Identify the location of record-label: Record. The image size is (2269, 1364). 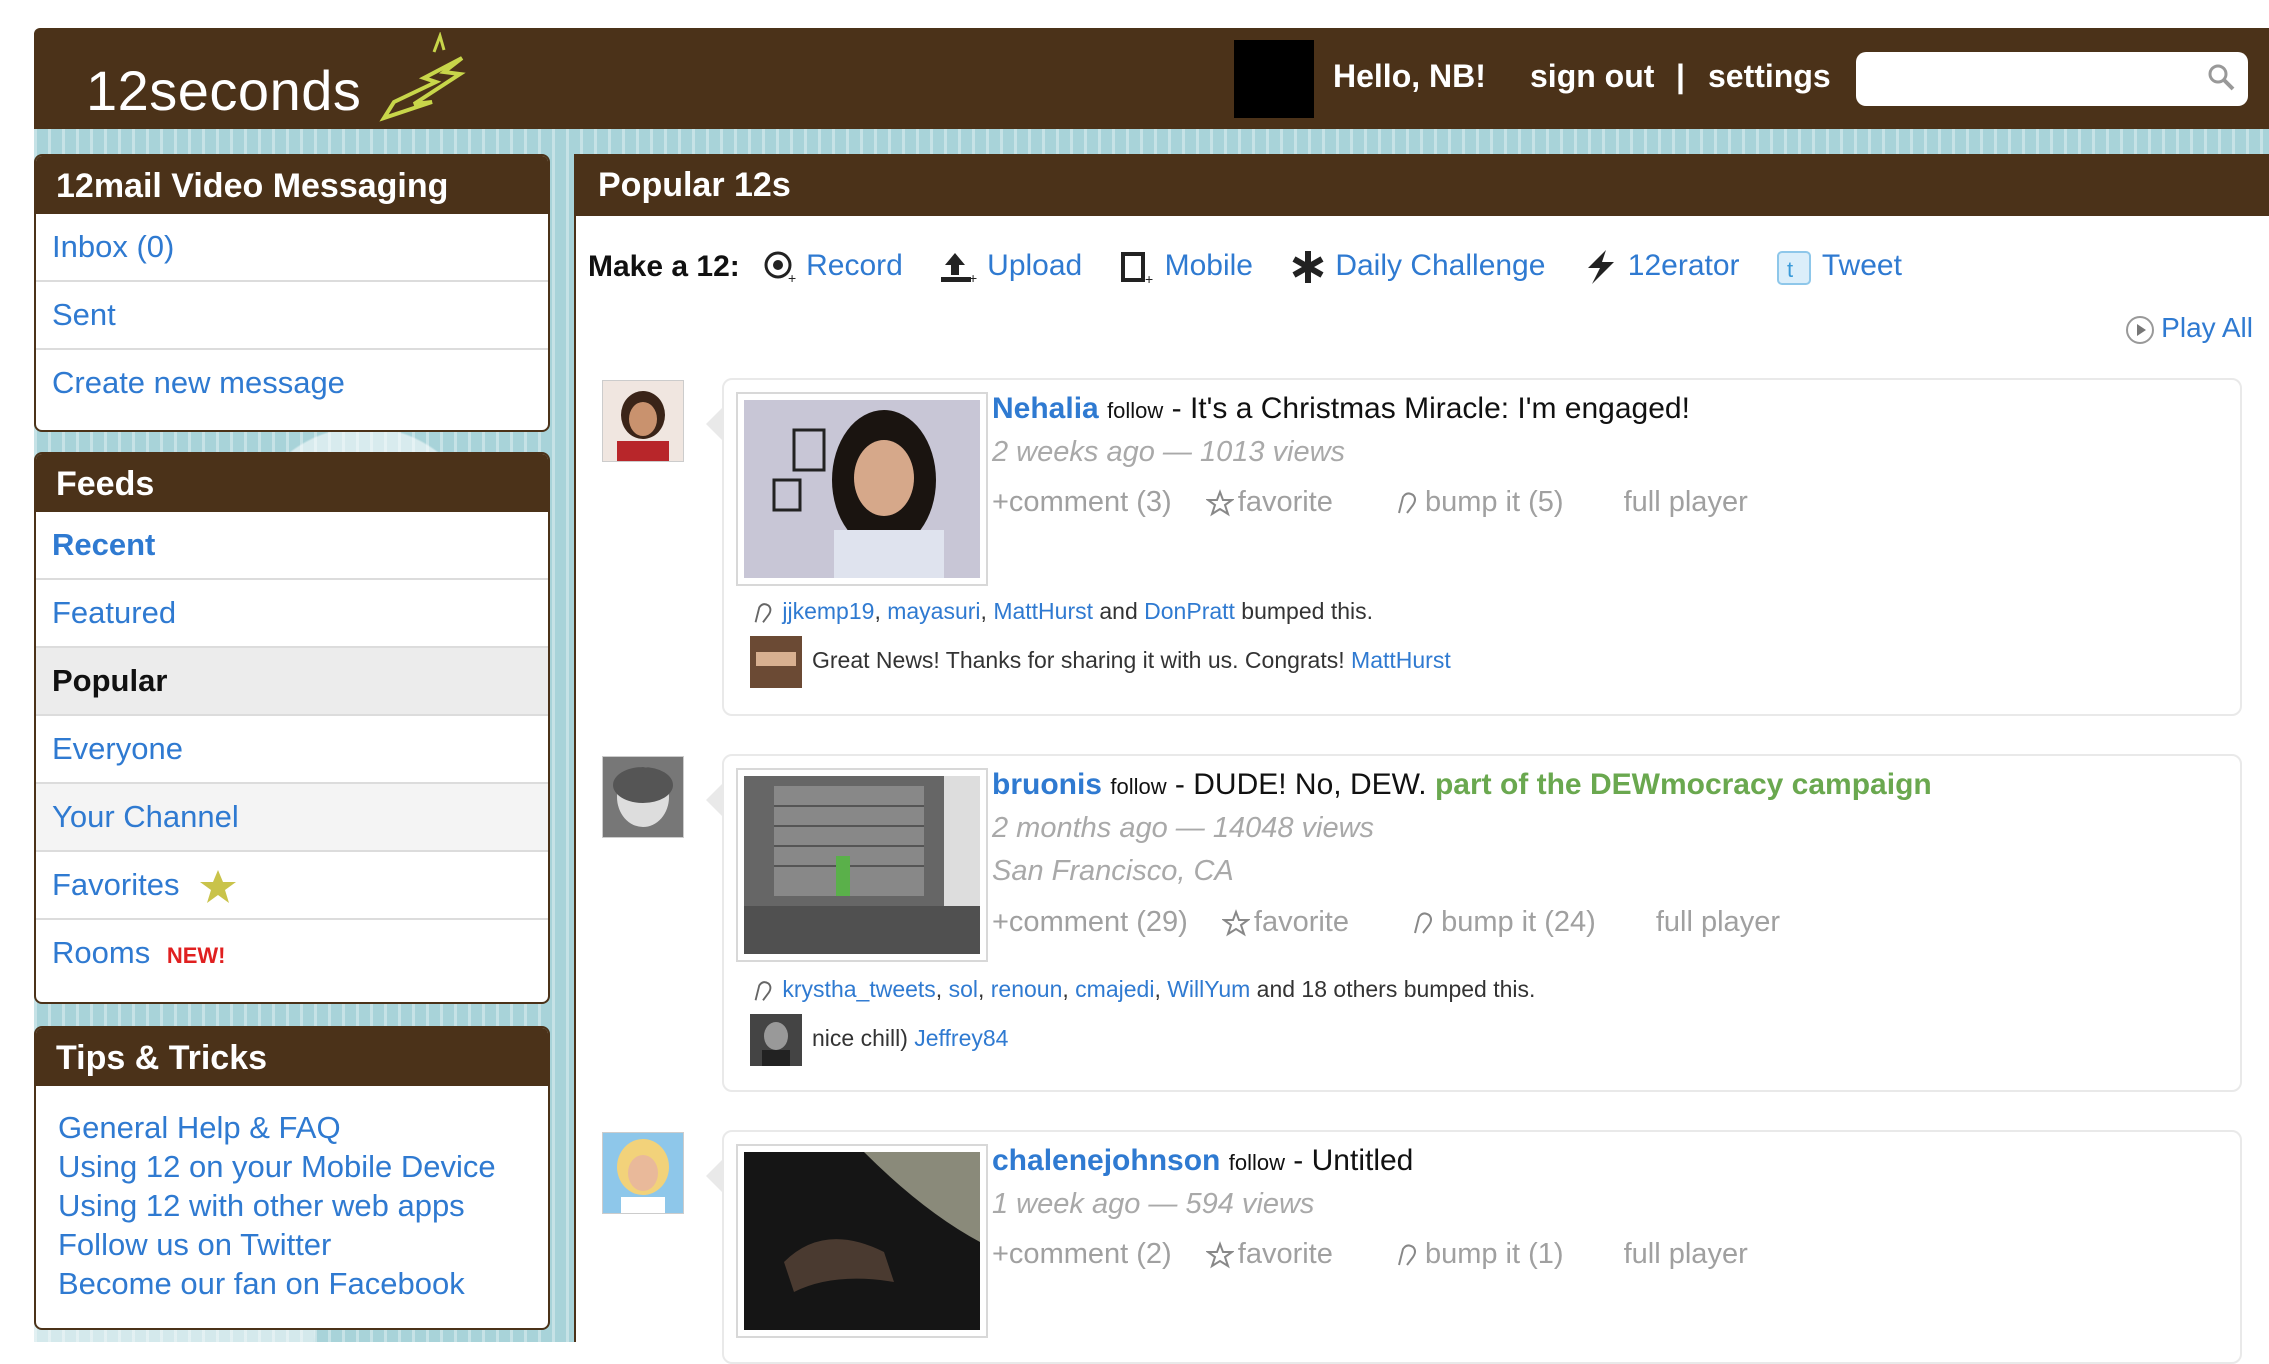
(854, 265).